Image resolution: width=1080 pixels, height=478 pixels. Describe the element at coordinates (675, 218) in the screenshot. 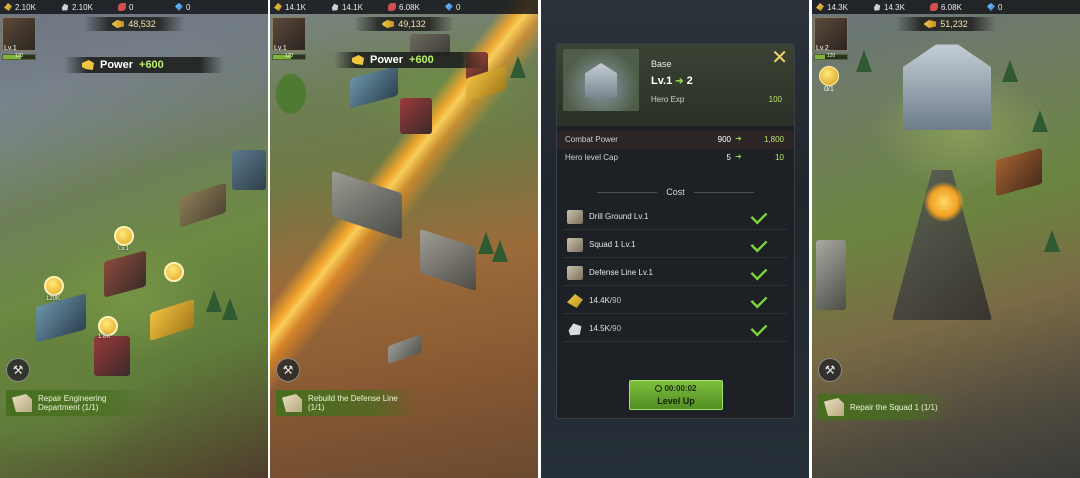

I see `cost-row: Drill Ground Lv.1` at that location.